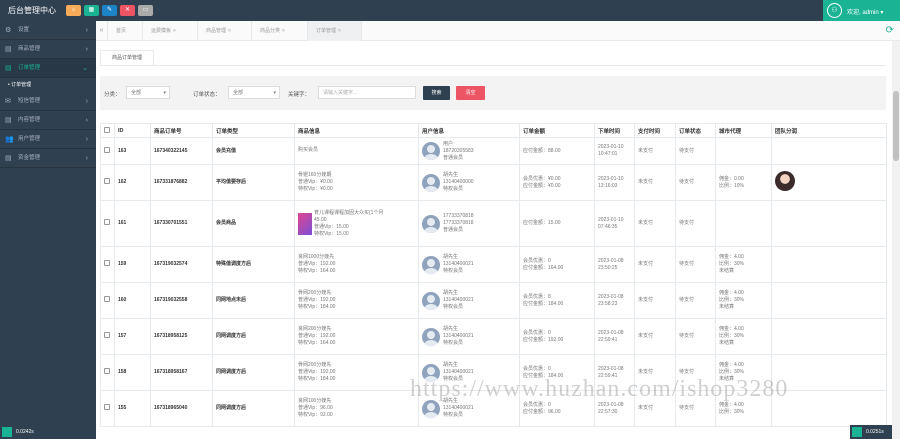  I want to click on keyword-label: 关键字：, so click(299, 95).